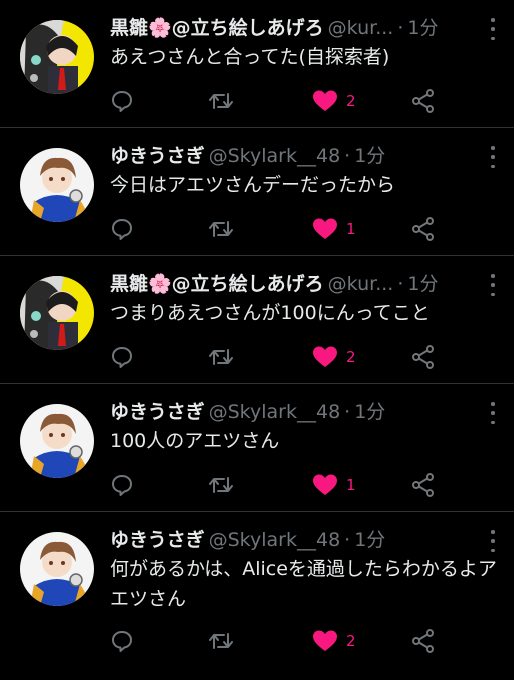  Describe the element at coordinates (270, 313) in the screenshot. I see `tweet-text: つまりあえつさんが100にんってこと` at that location.